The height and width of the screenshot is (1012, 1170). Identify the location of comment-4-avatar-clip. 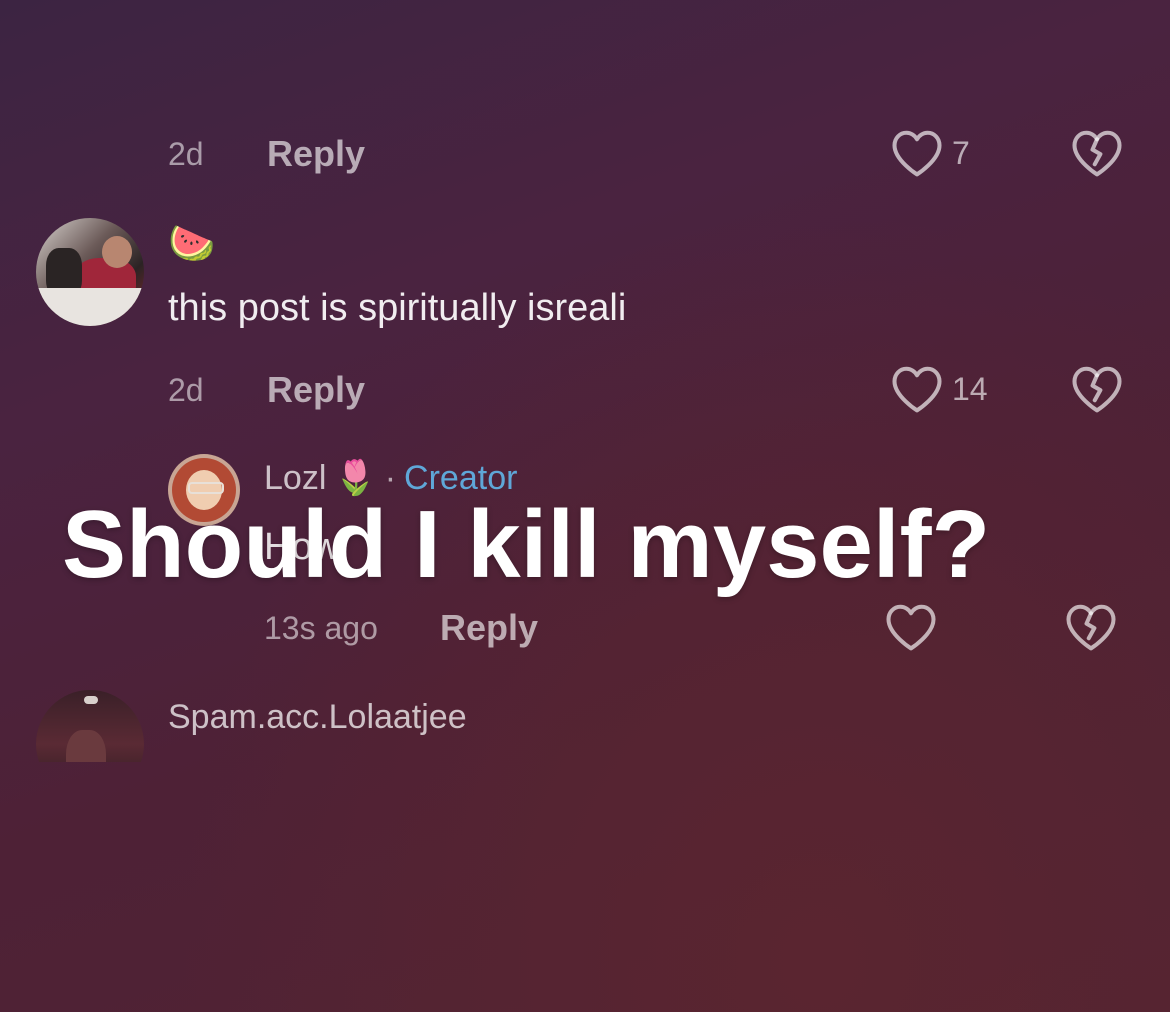
(90, 726).